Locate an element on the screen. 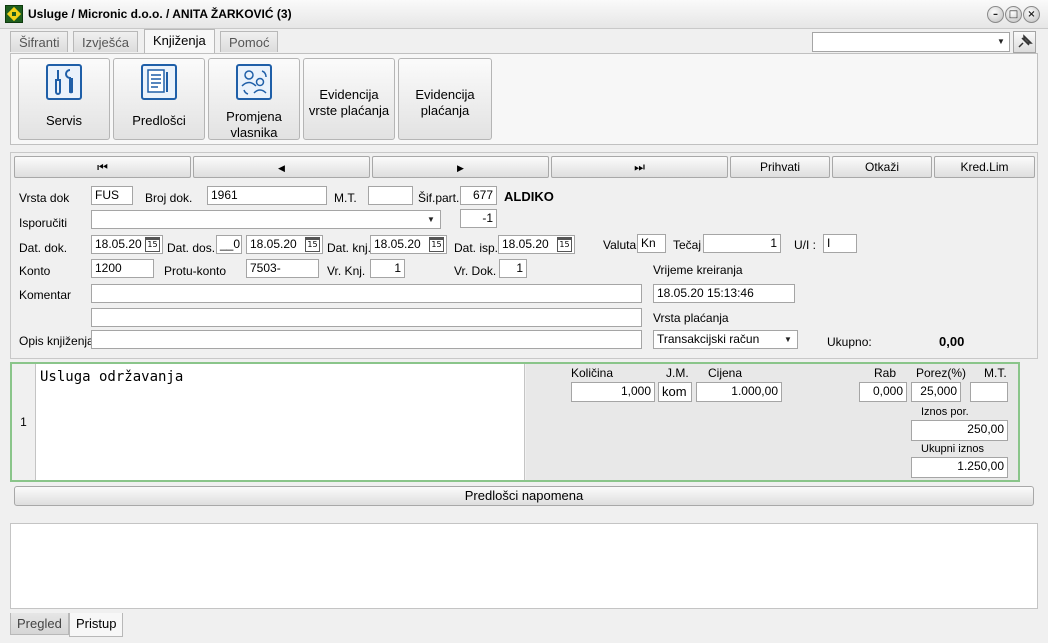  dat-isp-label: Dat. isp. is located at coordinates (476, 248).